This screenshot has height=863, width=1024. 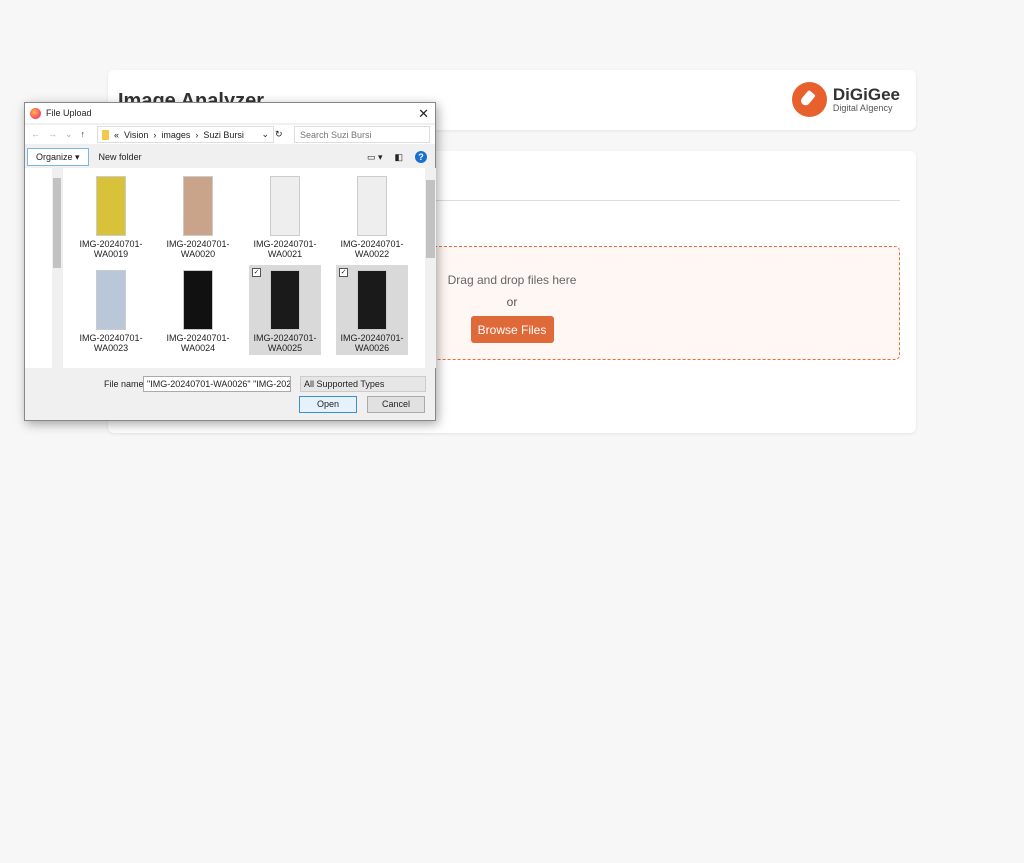 What do you see at coordinates (372, 343) in the screenshot?
I see `file-name: IMG-20240701-WA0026` at bounding box center [372, 343].